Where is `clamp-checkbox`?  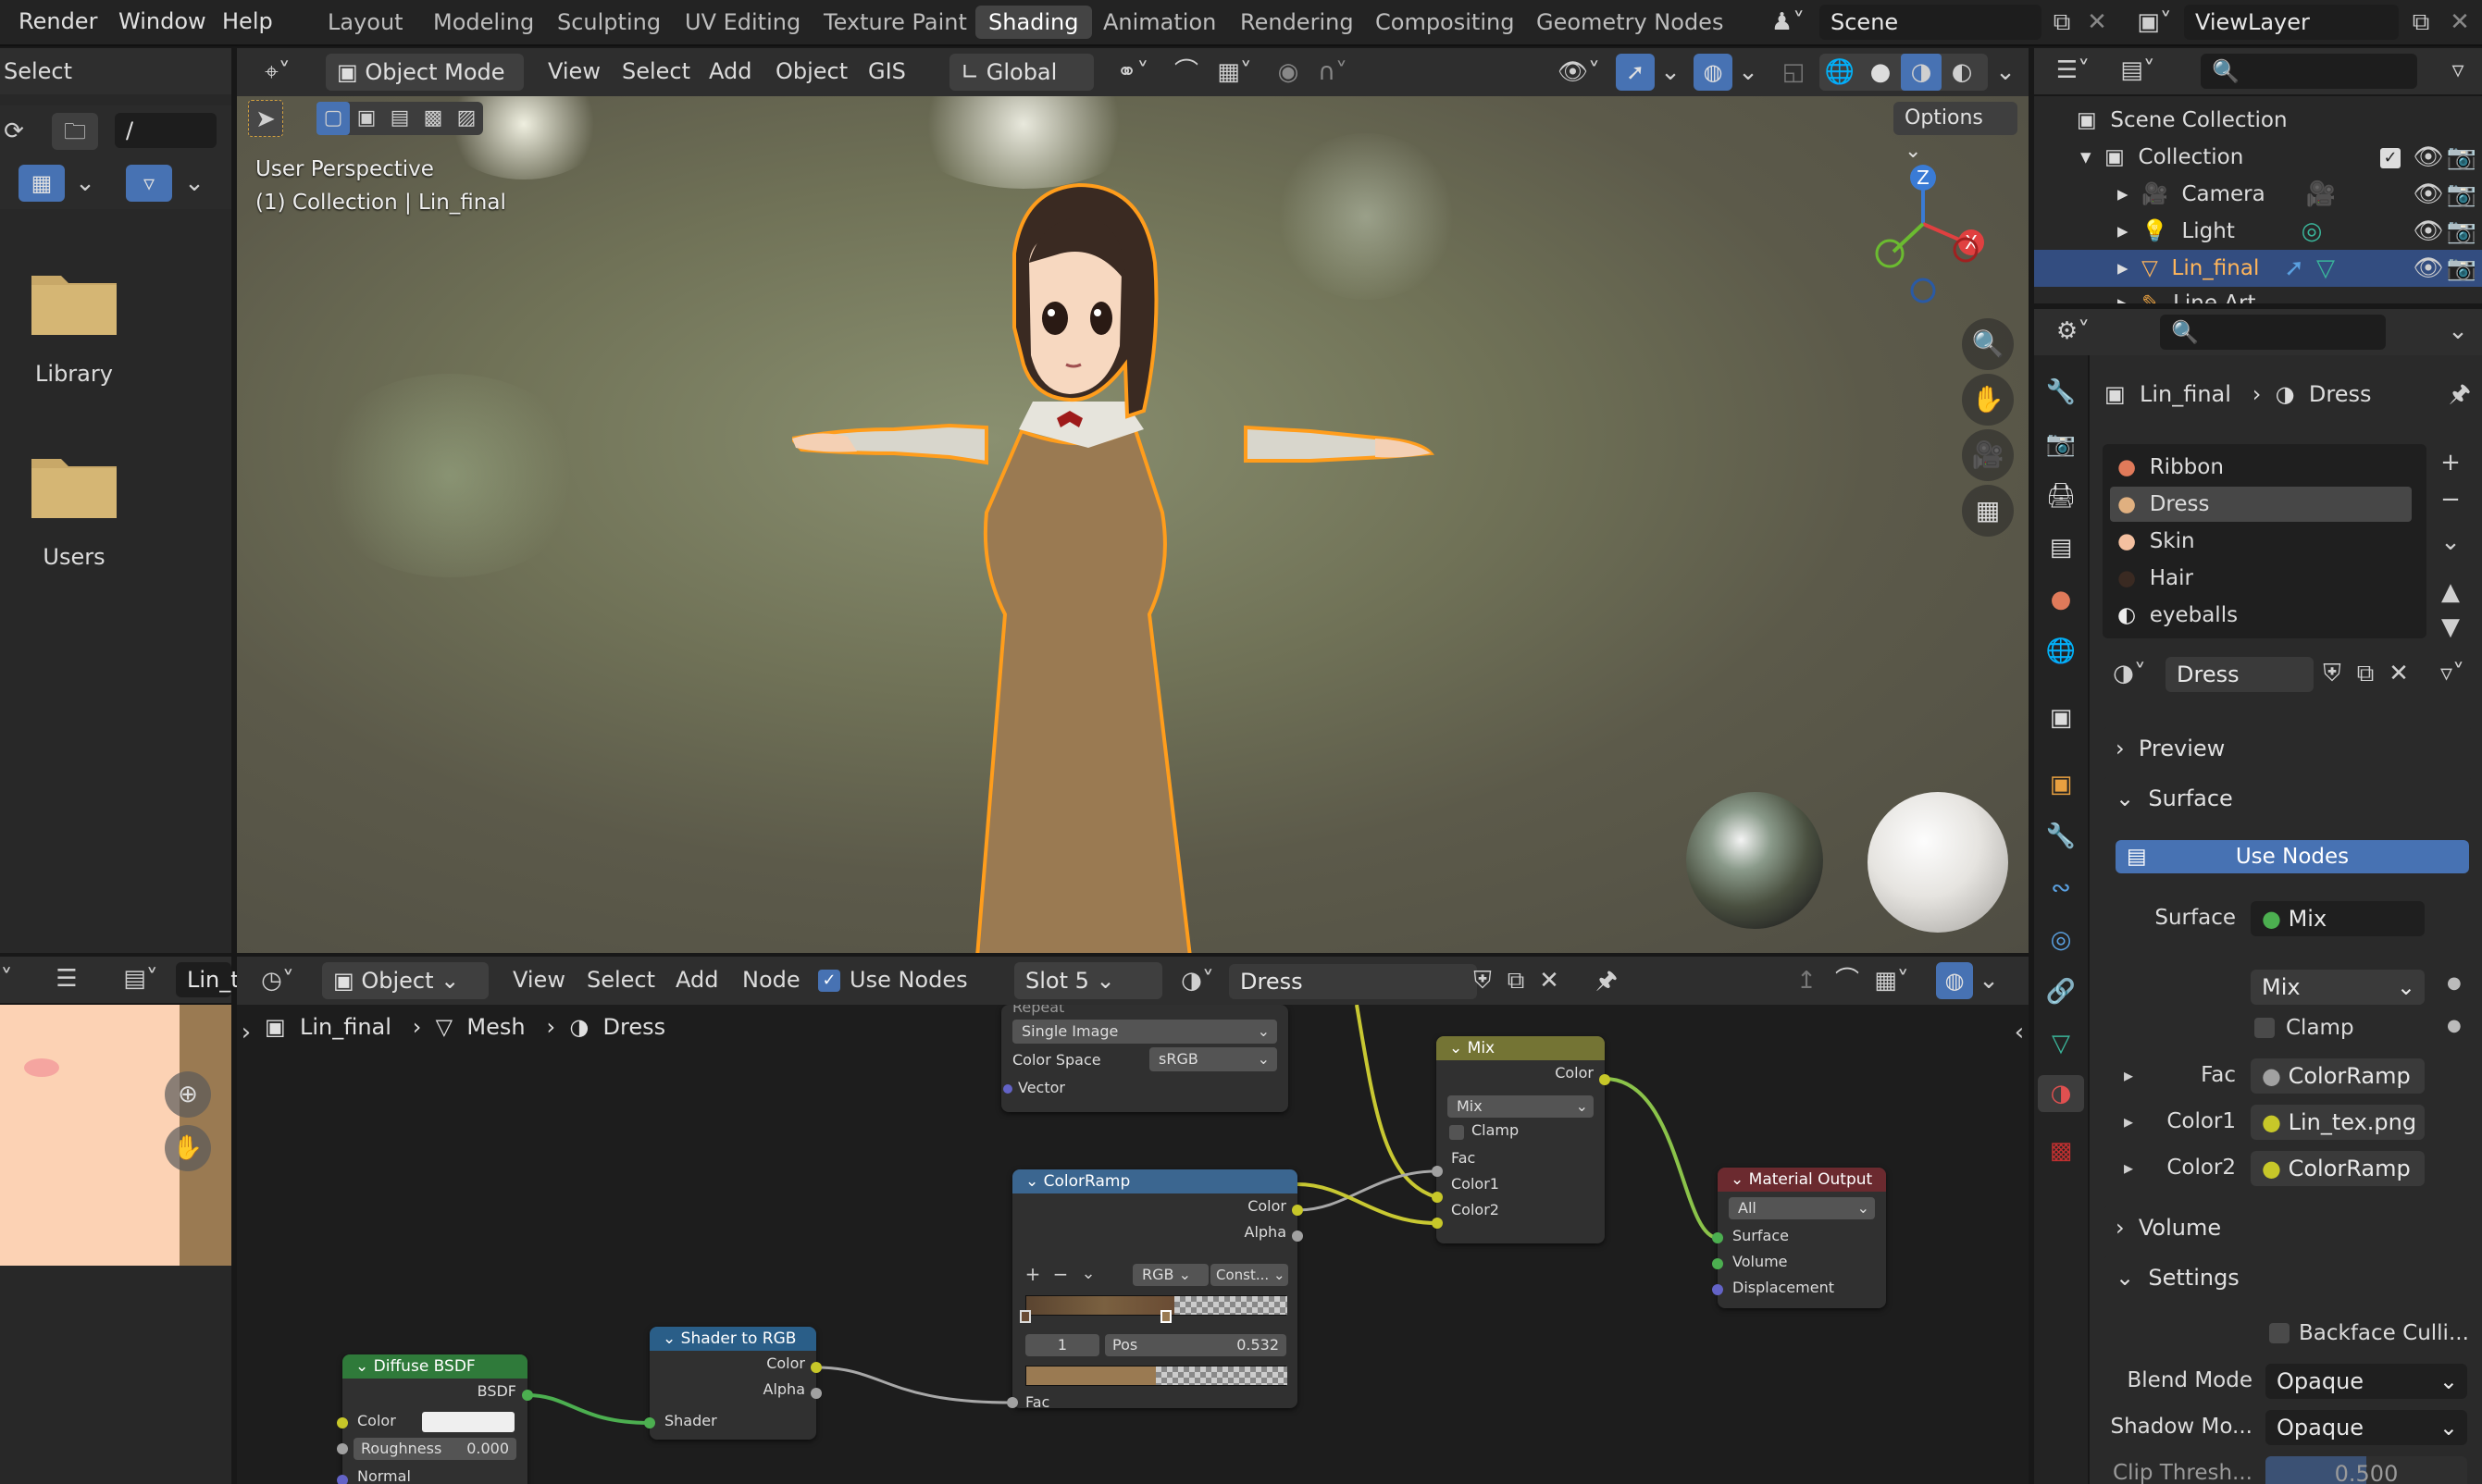
clamp-checkbox is located at coordinates (1457, 1132).